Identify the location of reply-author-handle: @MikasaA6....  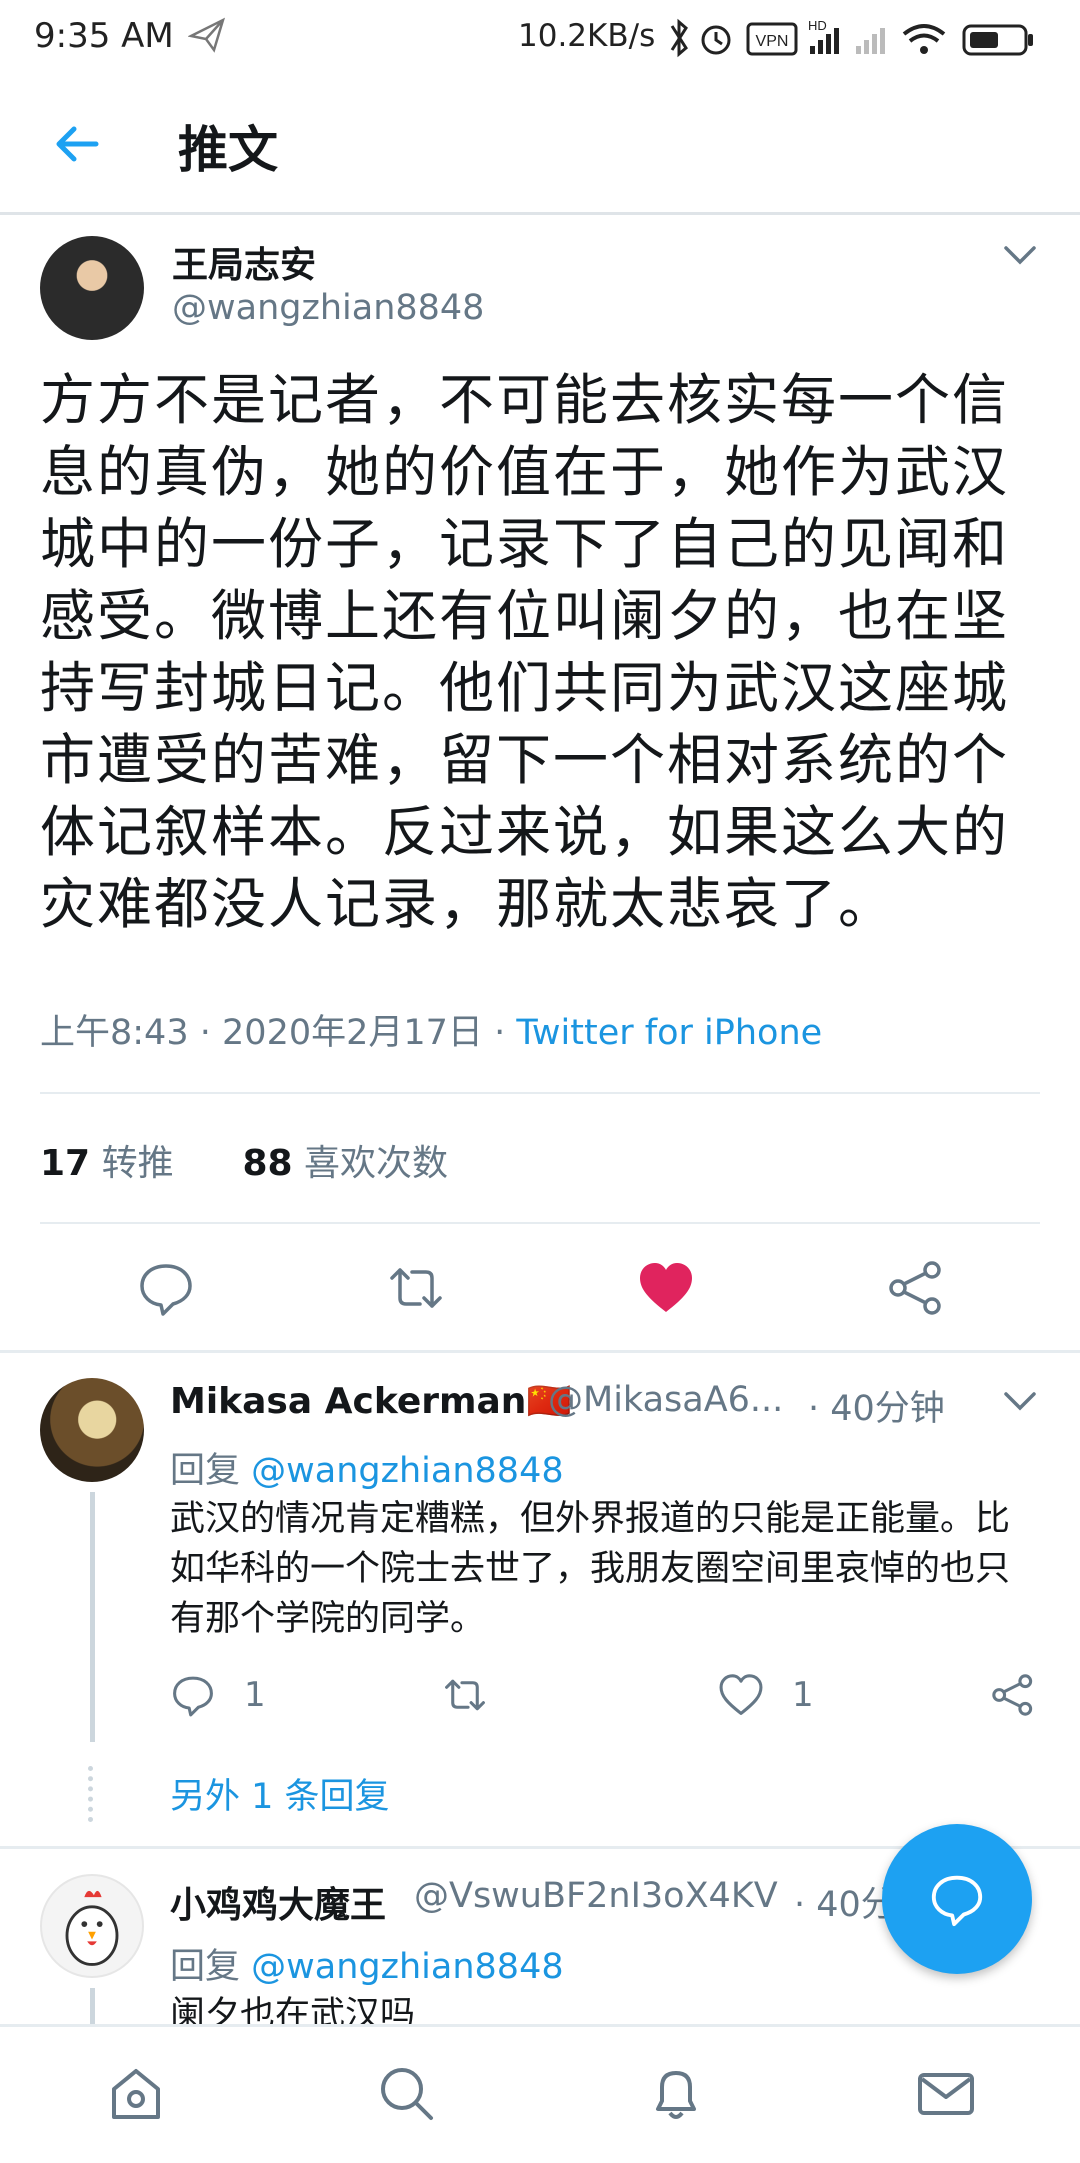
(665, 1400).